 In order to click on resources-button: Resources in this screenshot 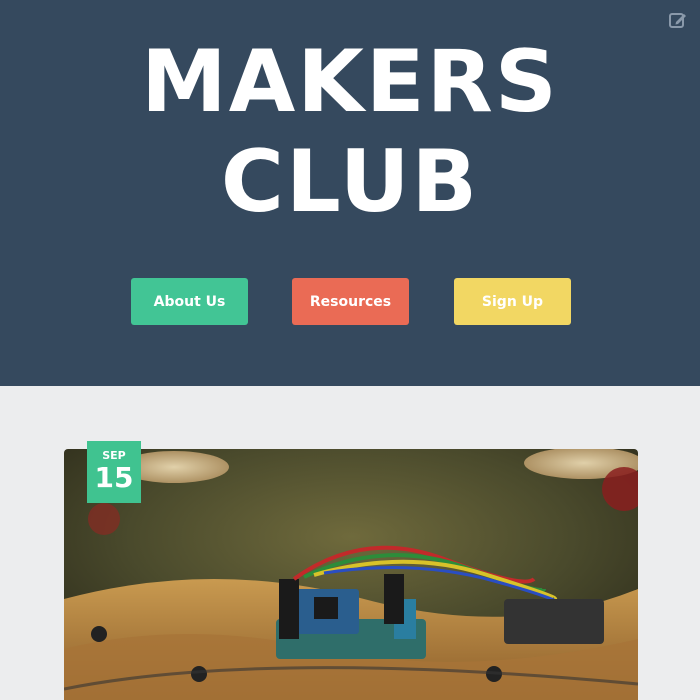, I will do `click(350, 301)`.